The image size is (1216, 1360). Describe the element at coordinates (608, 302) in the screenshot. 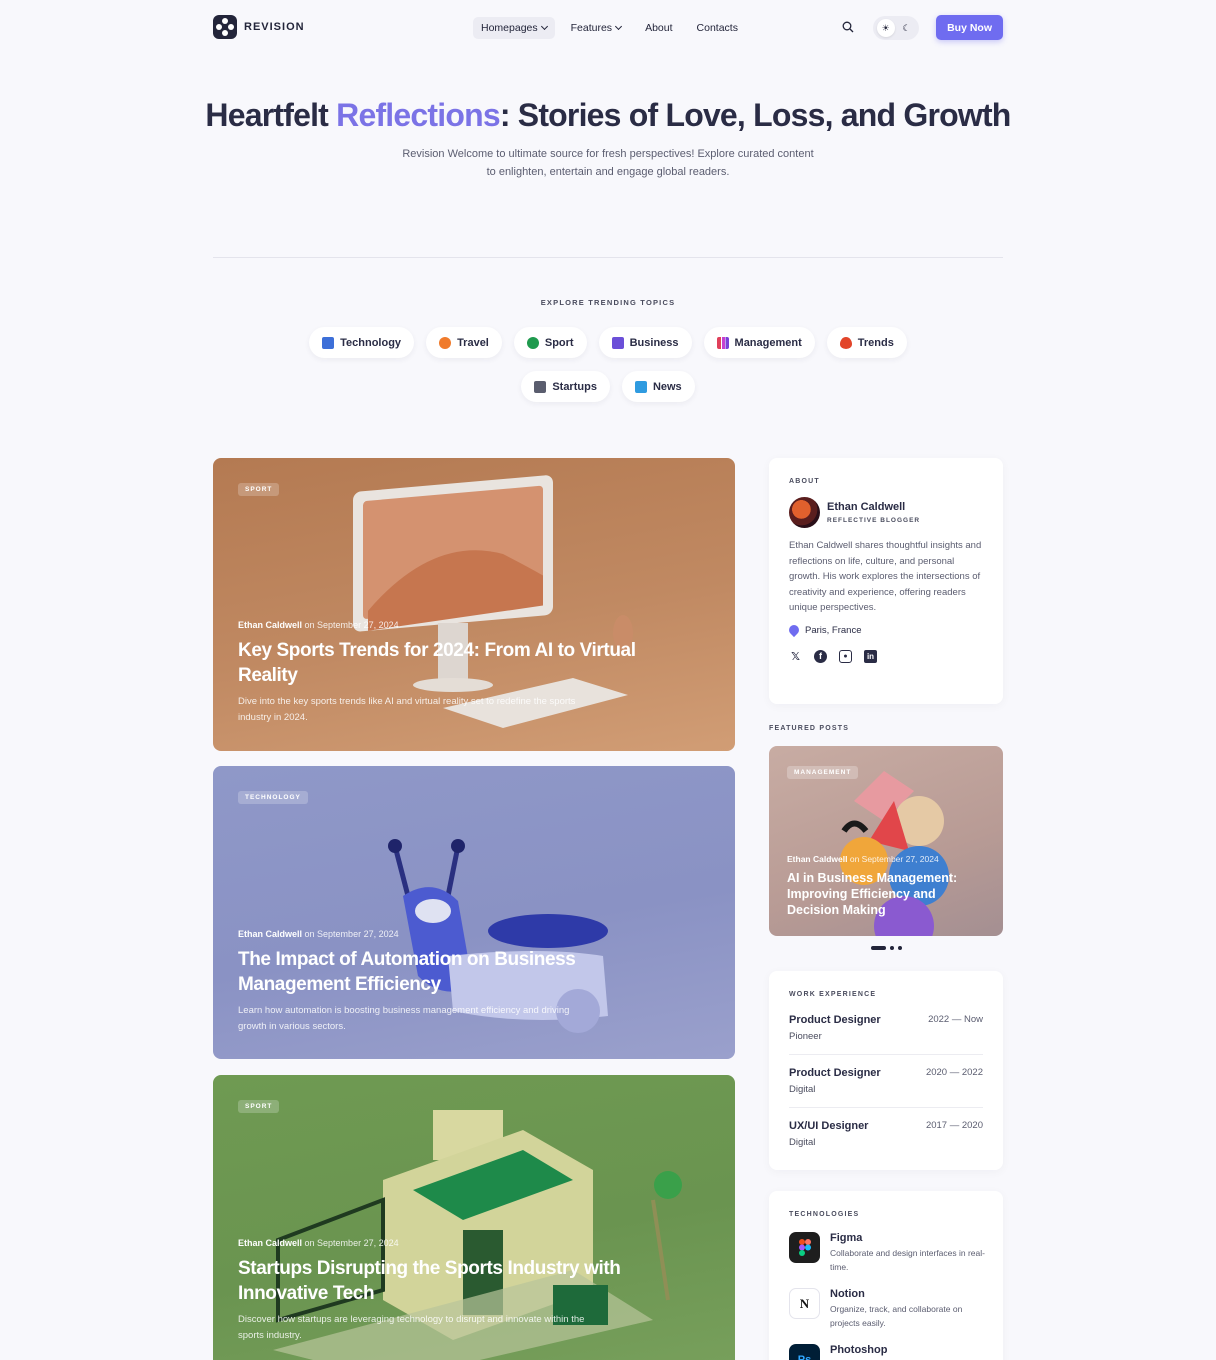

I see `topics-label: EXPLORE TRENDING TOPICS` at that location.